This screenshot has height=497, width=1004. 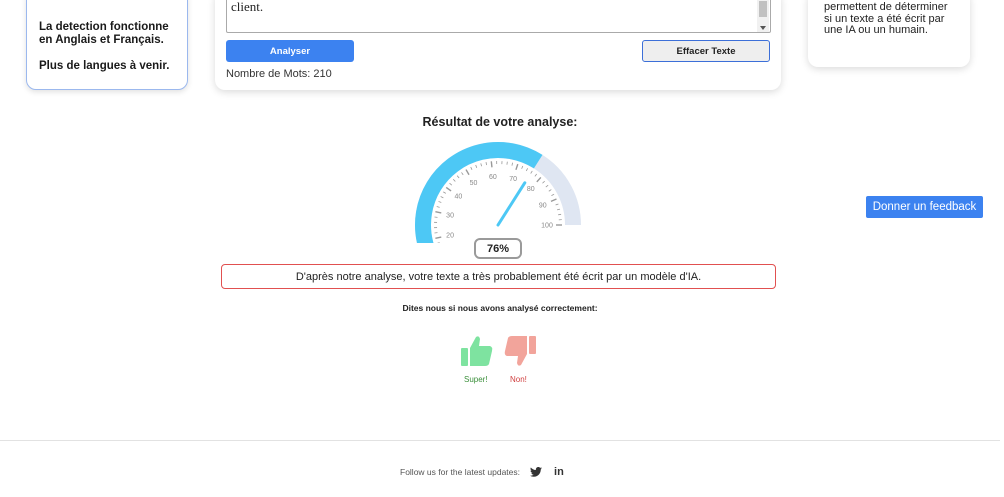 I want to click on thumbs-down-label: Non!, so click(x=518, y=379).